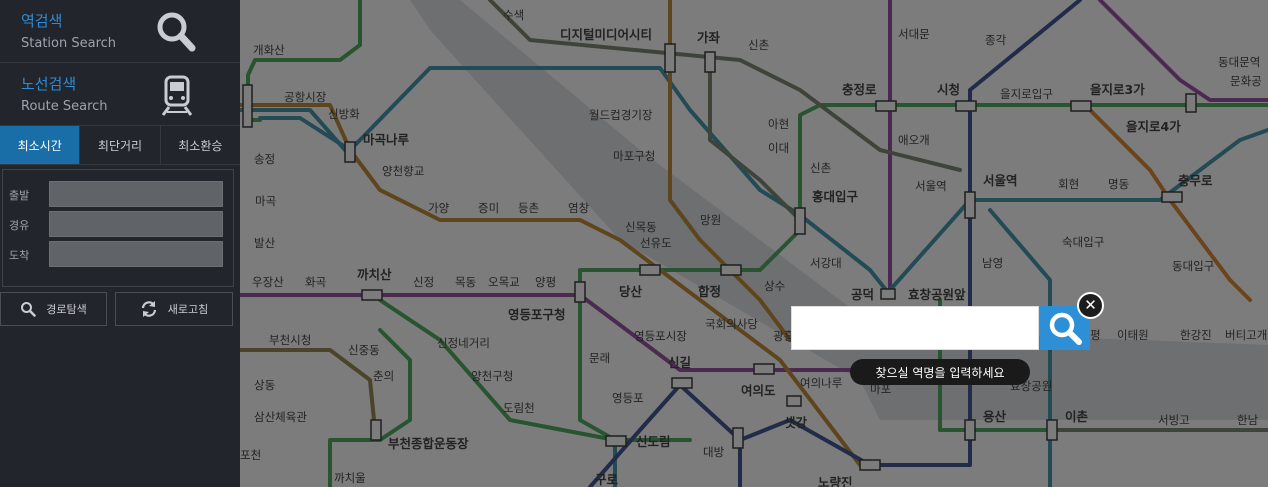 This screenshot has width=1268, height=487. Describe the element at coordinates (19, 225) in the screenshot. I see `via-label: 경유` at that location.